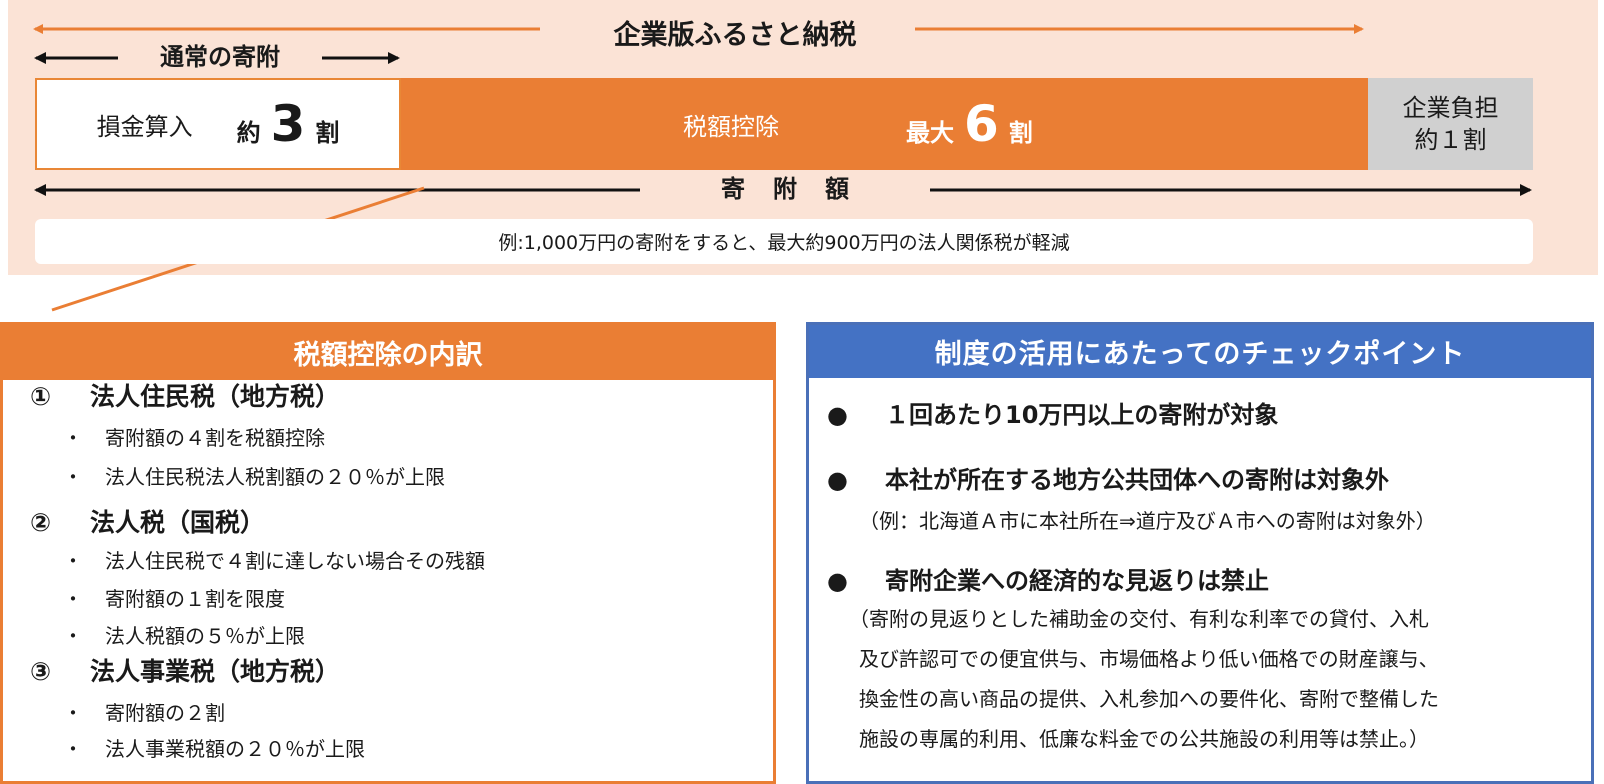 The image size is (1604, 784). Describe the element at coordinates (884, 124) in the screenshot. I see `tax-credit-segment: 税額控除 最大 6 割` at that location.